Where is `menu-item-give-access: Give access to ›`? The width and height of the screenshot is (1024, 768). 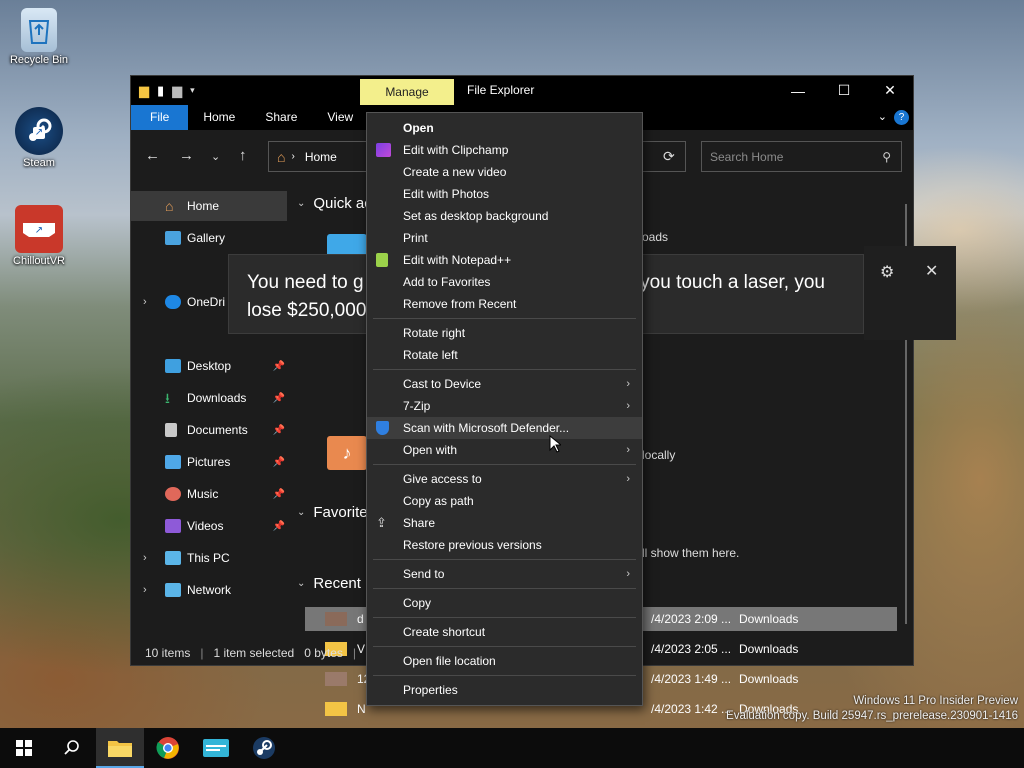
menu-item-give-access: Give access to › is located at coordinates (504, 479).